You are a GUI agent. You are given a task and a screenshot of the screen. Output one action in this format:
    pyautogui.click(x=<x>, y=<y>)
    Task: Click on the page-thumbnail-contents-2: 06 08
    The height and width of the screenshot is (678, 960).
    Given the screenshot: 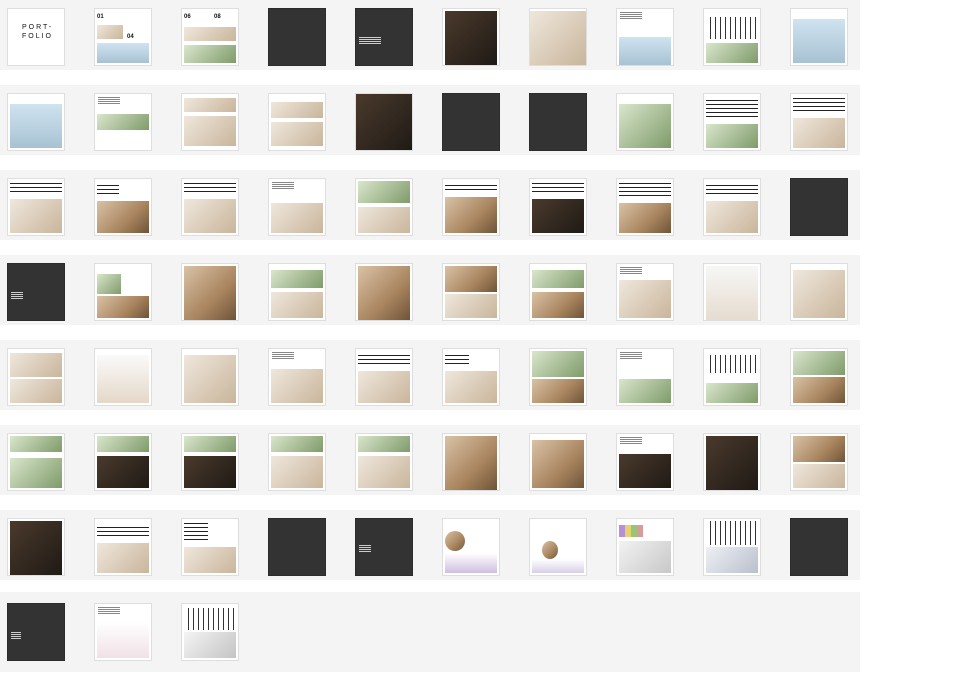 What is the action you would take?
    pyautogui.click(x=210, y=37)
    